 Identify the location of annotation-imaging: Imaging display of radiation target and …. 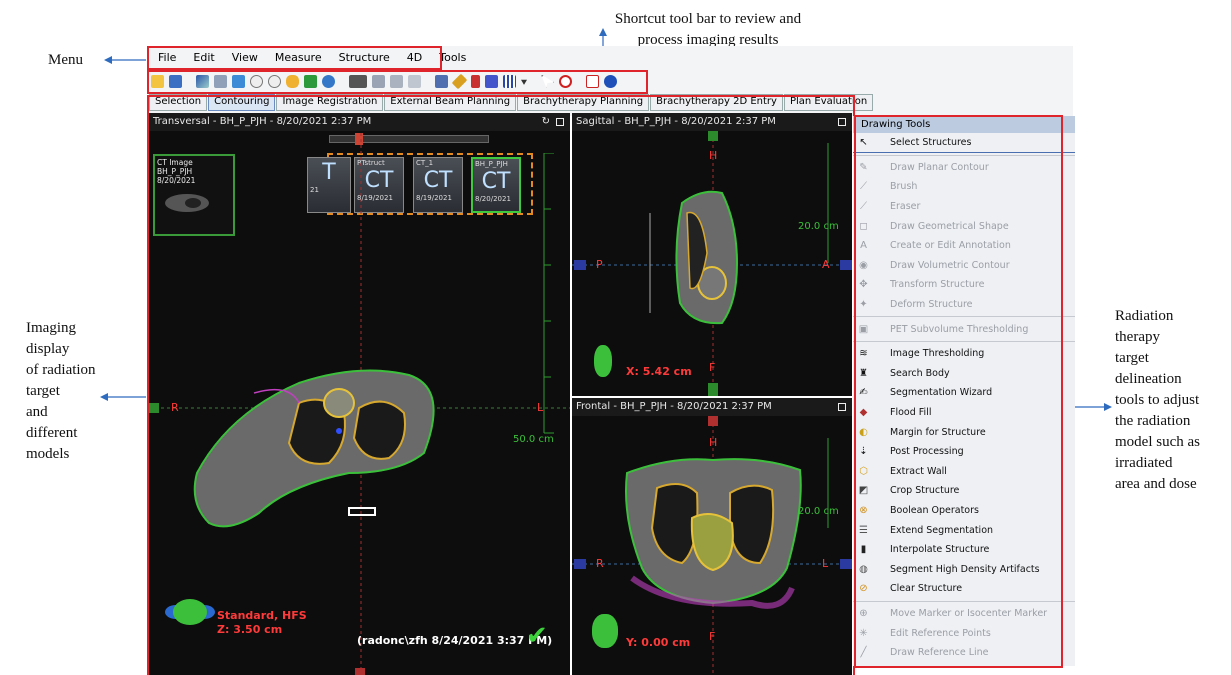
(61, 391).